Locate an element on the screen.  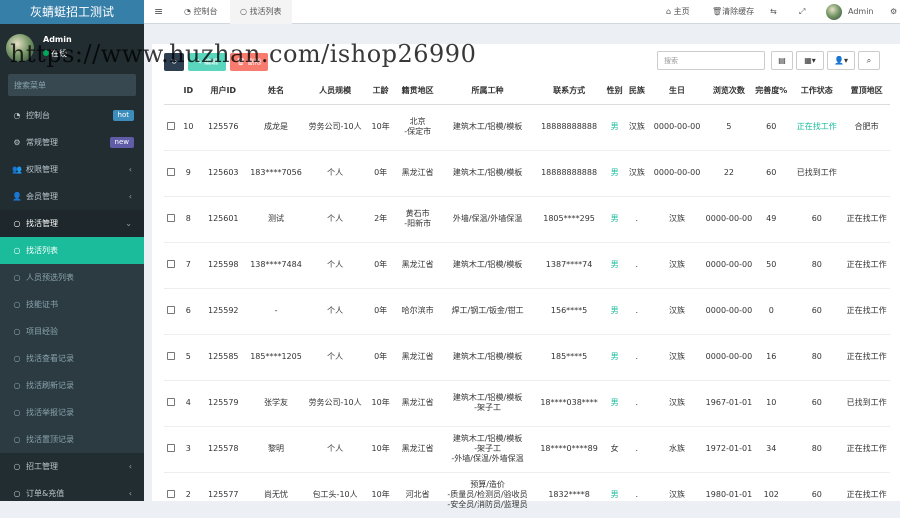
clear-cache-button: 🗑清除缓存 is located at coordinates (733, 12).